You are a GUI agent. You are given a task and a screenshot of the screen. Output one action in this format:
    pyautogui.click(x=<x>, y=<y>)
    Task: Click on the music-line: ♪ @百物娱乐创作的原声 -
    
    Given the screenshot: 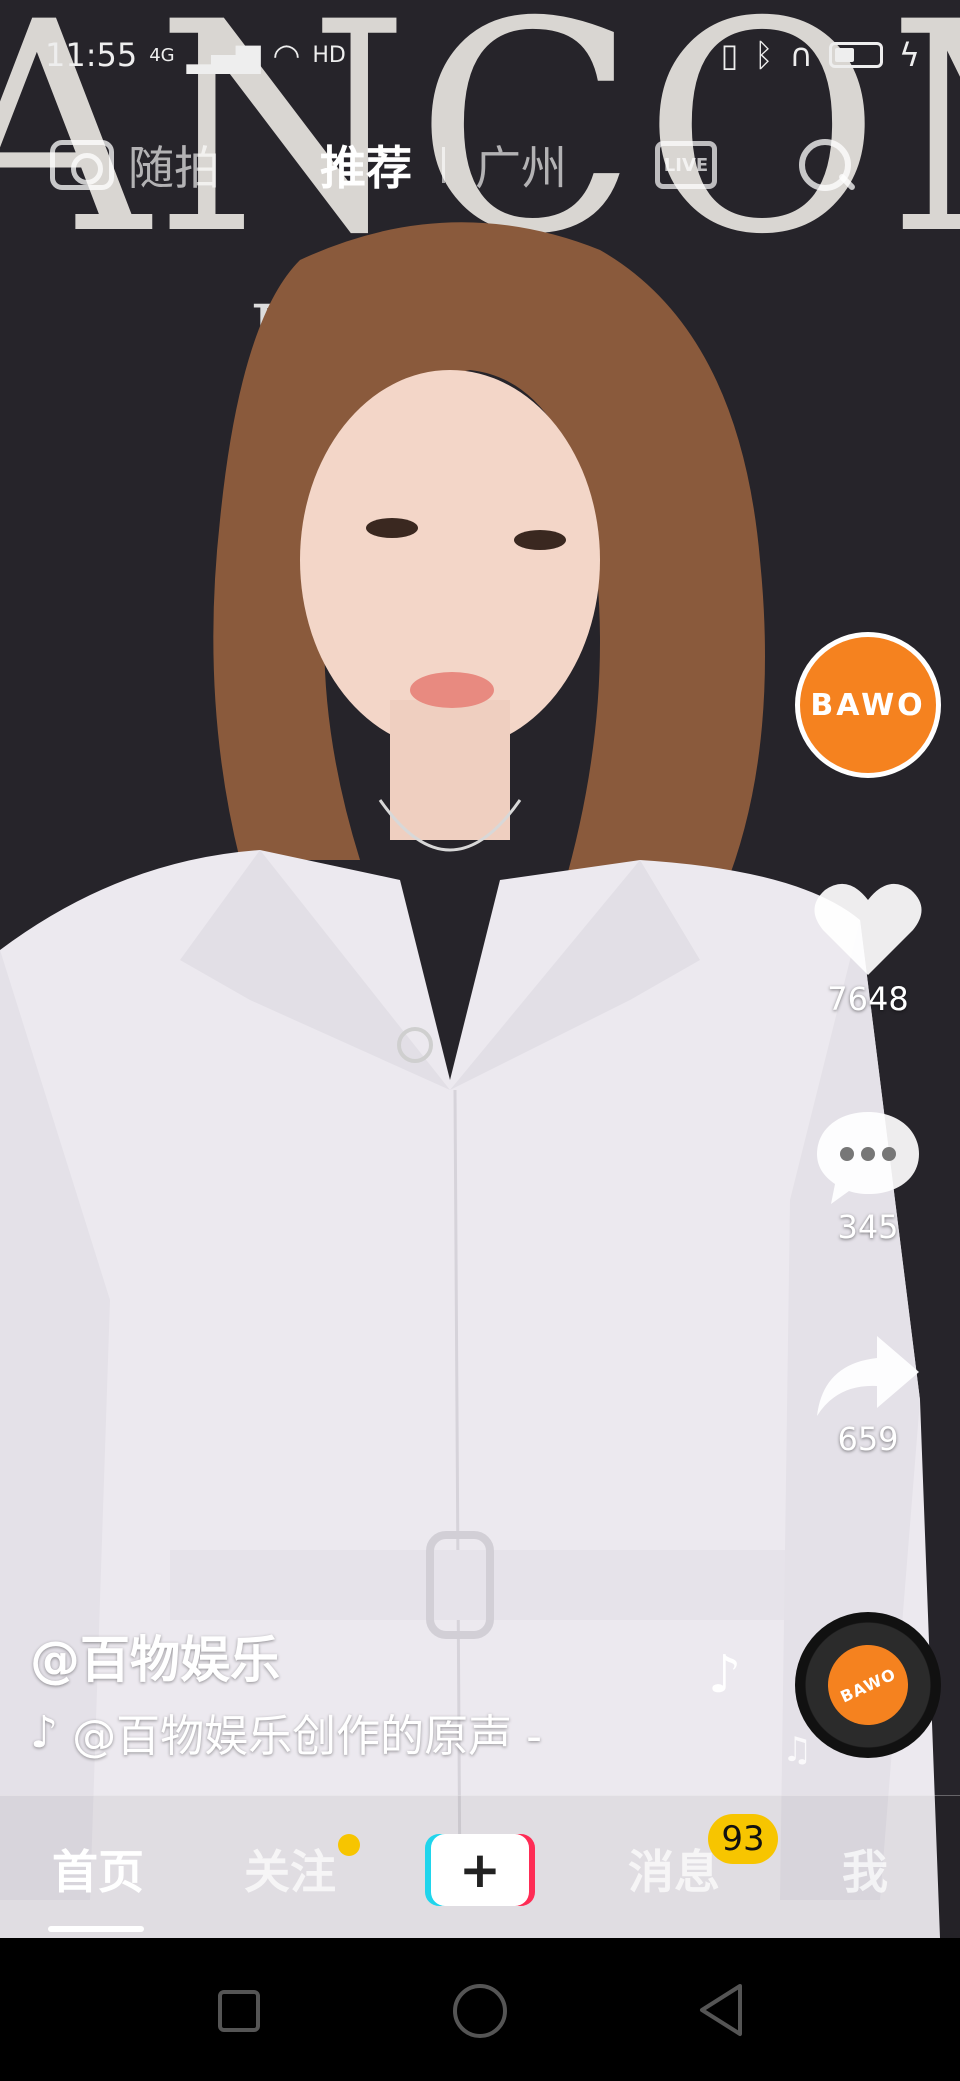 What is the action you would take?
    pyautogui.click(x=286, y=1732)
    